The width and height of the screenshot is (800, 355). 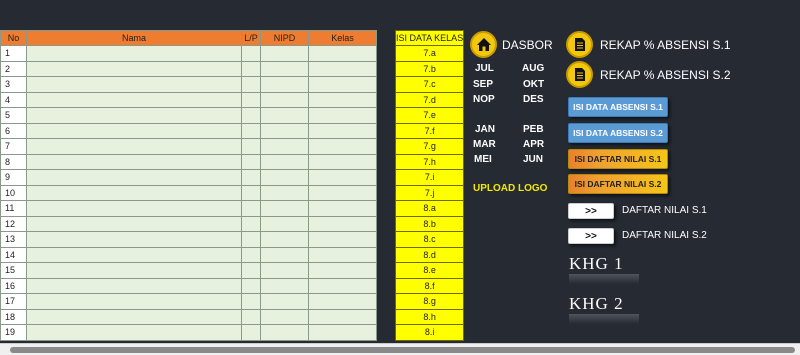 What do you see at coordinates (13, 332) in the screenshot?
I see `row-number-cell: 19` at bounding box center [13, 332].